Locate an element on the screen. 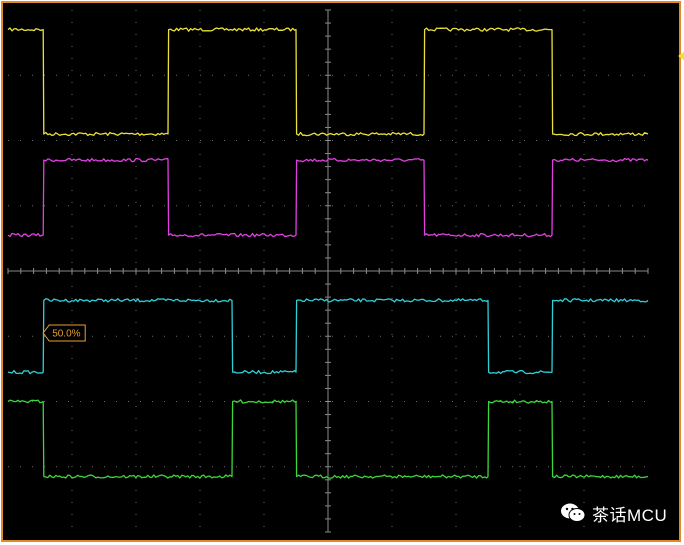  percent-marker: 50.0% is located at coordinates (64, 333).